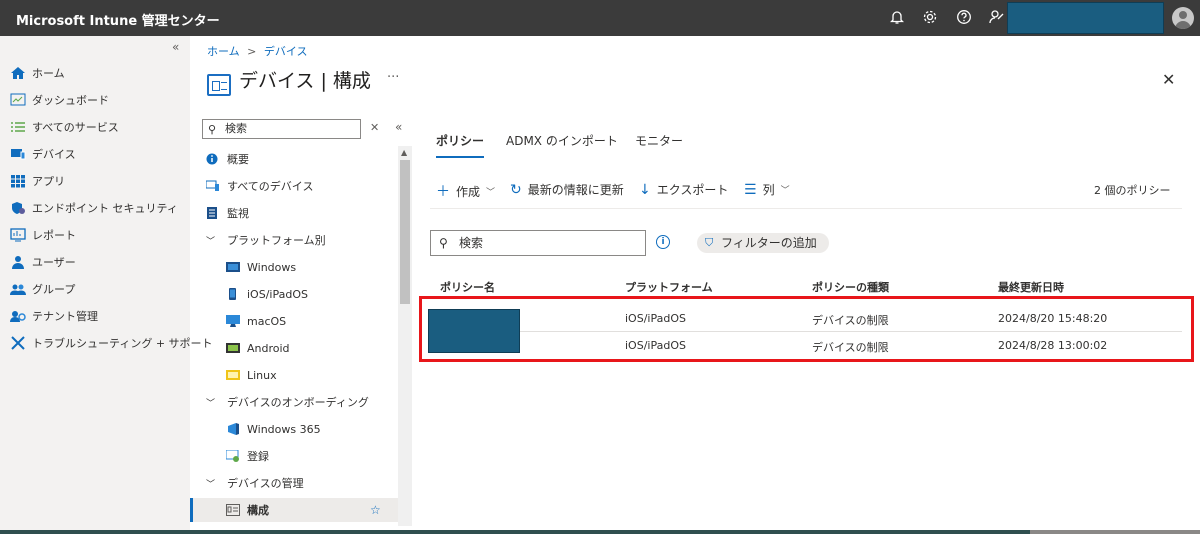 The height and width of the screenshot is (534, 1200). I want to click on export-button: ↓ エクスポート, so click(683, 189).